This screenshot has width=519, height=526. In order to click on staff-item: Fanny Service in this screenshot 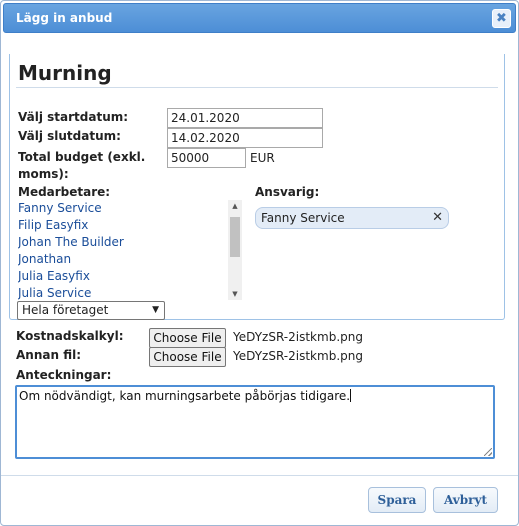, I will do `click(131, 208)`.